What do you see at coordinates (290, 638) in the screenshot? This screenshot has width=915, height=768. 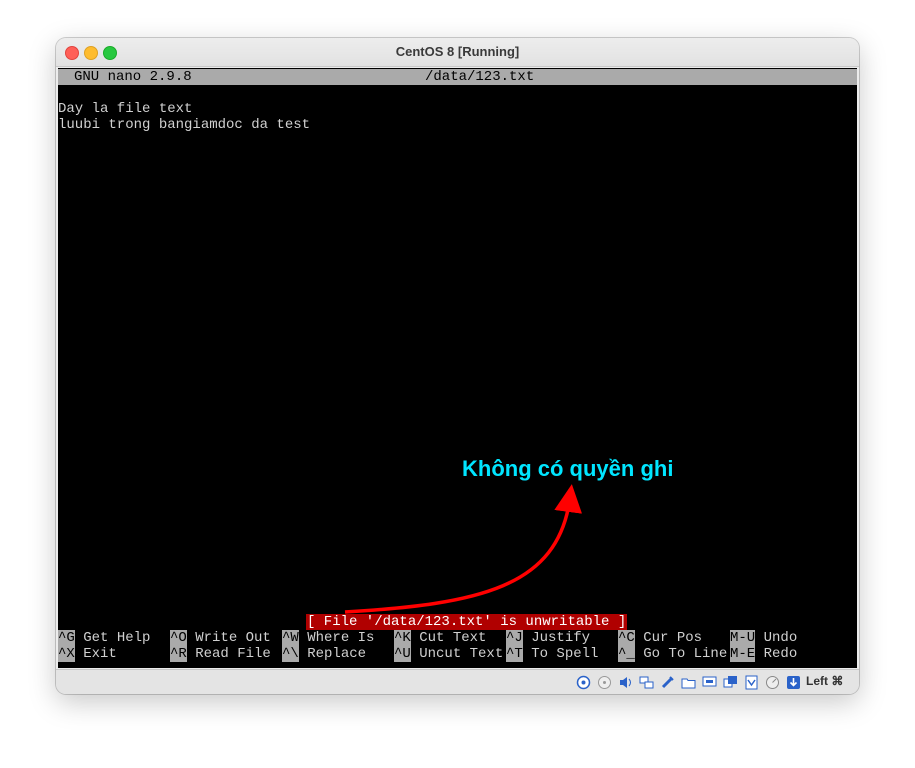 I see `shortcut-key: ^W` at bounding box center [290, 638].